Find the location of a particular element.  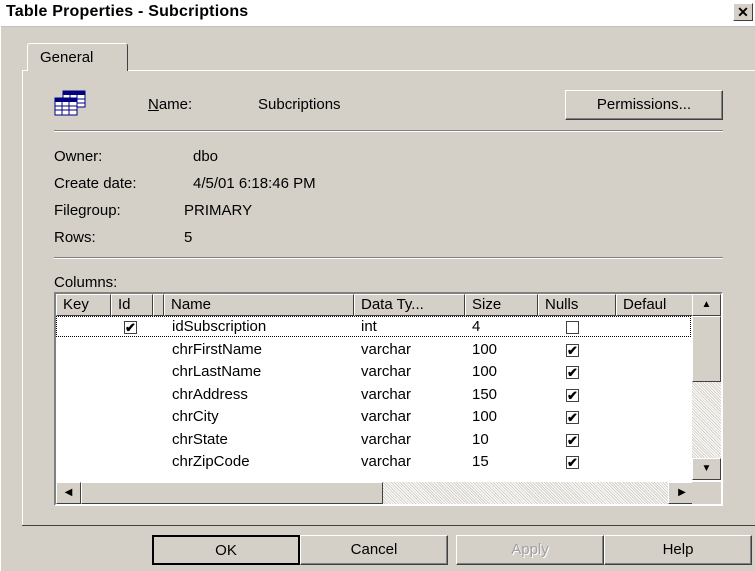

arrow-left-icon: ◀ is located at coordinates (68, 492).